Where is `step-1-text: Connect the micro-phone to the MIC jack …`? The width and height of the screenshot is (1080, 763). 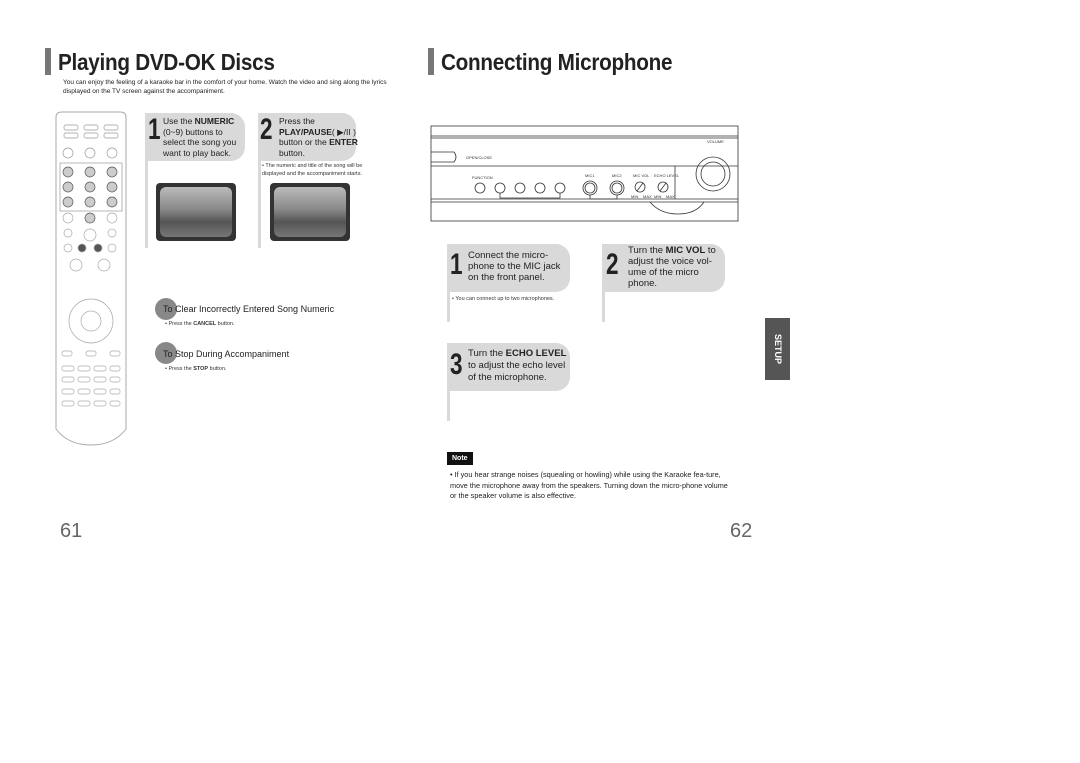 step-1-text: Connect the micro-phone to the MIC jack … is located at coordinates (514, 266).